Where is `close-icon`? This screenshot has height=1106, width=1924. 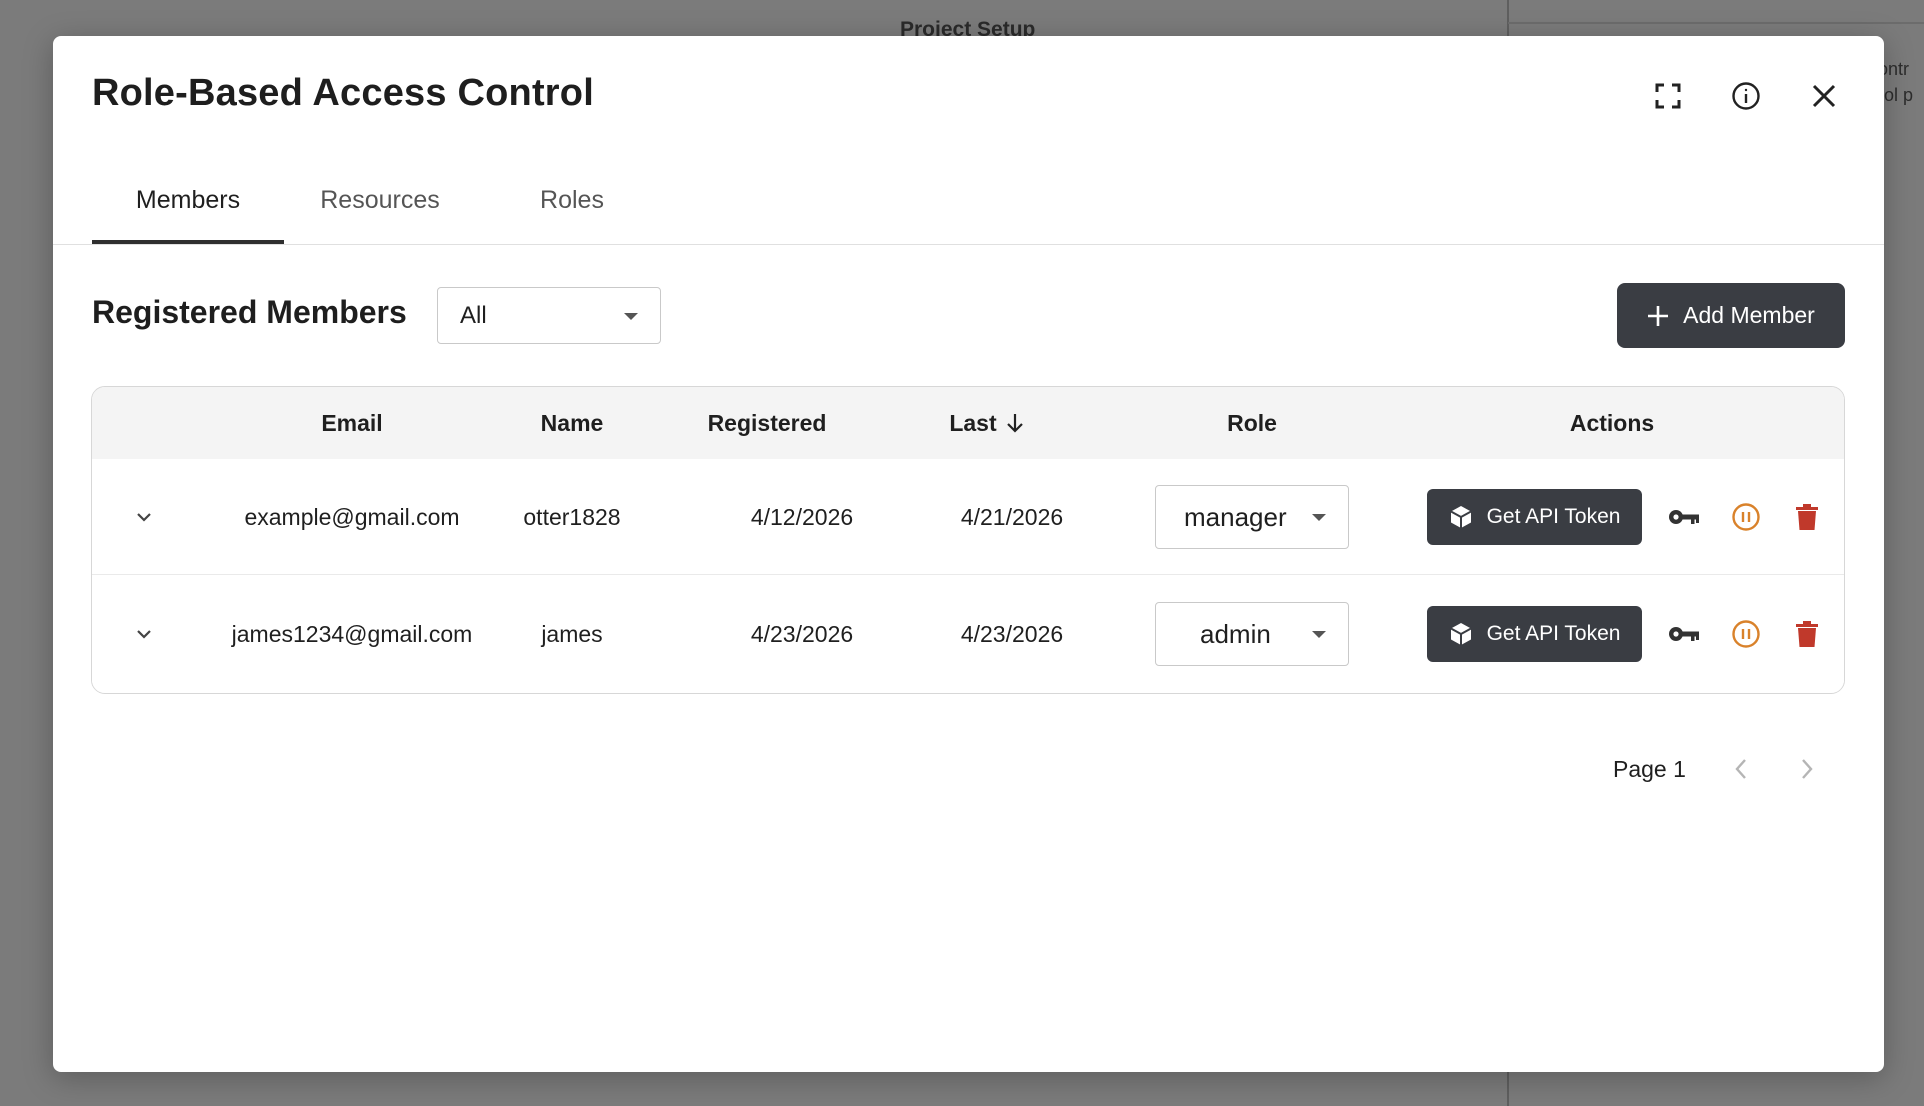
close-icon is located at coordinates (1824, 96).